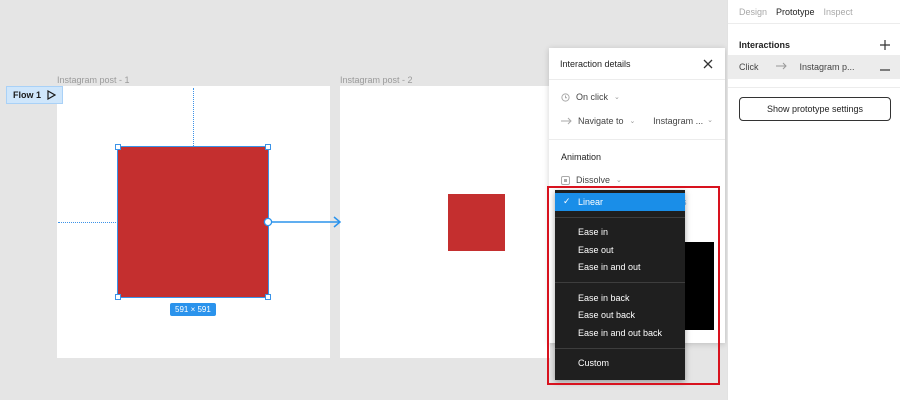 This screenshot has width=900, height=400. What do you see at coordinates (88, 222) in the screenshot?
I see `horizontal-guide` at bounding box center [88, 222].